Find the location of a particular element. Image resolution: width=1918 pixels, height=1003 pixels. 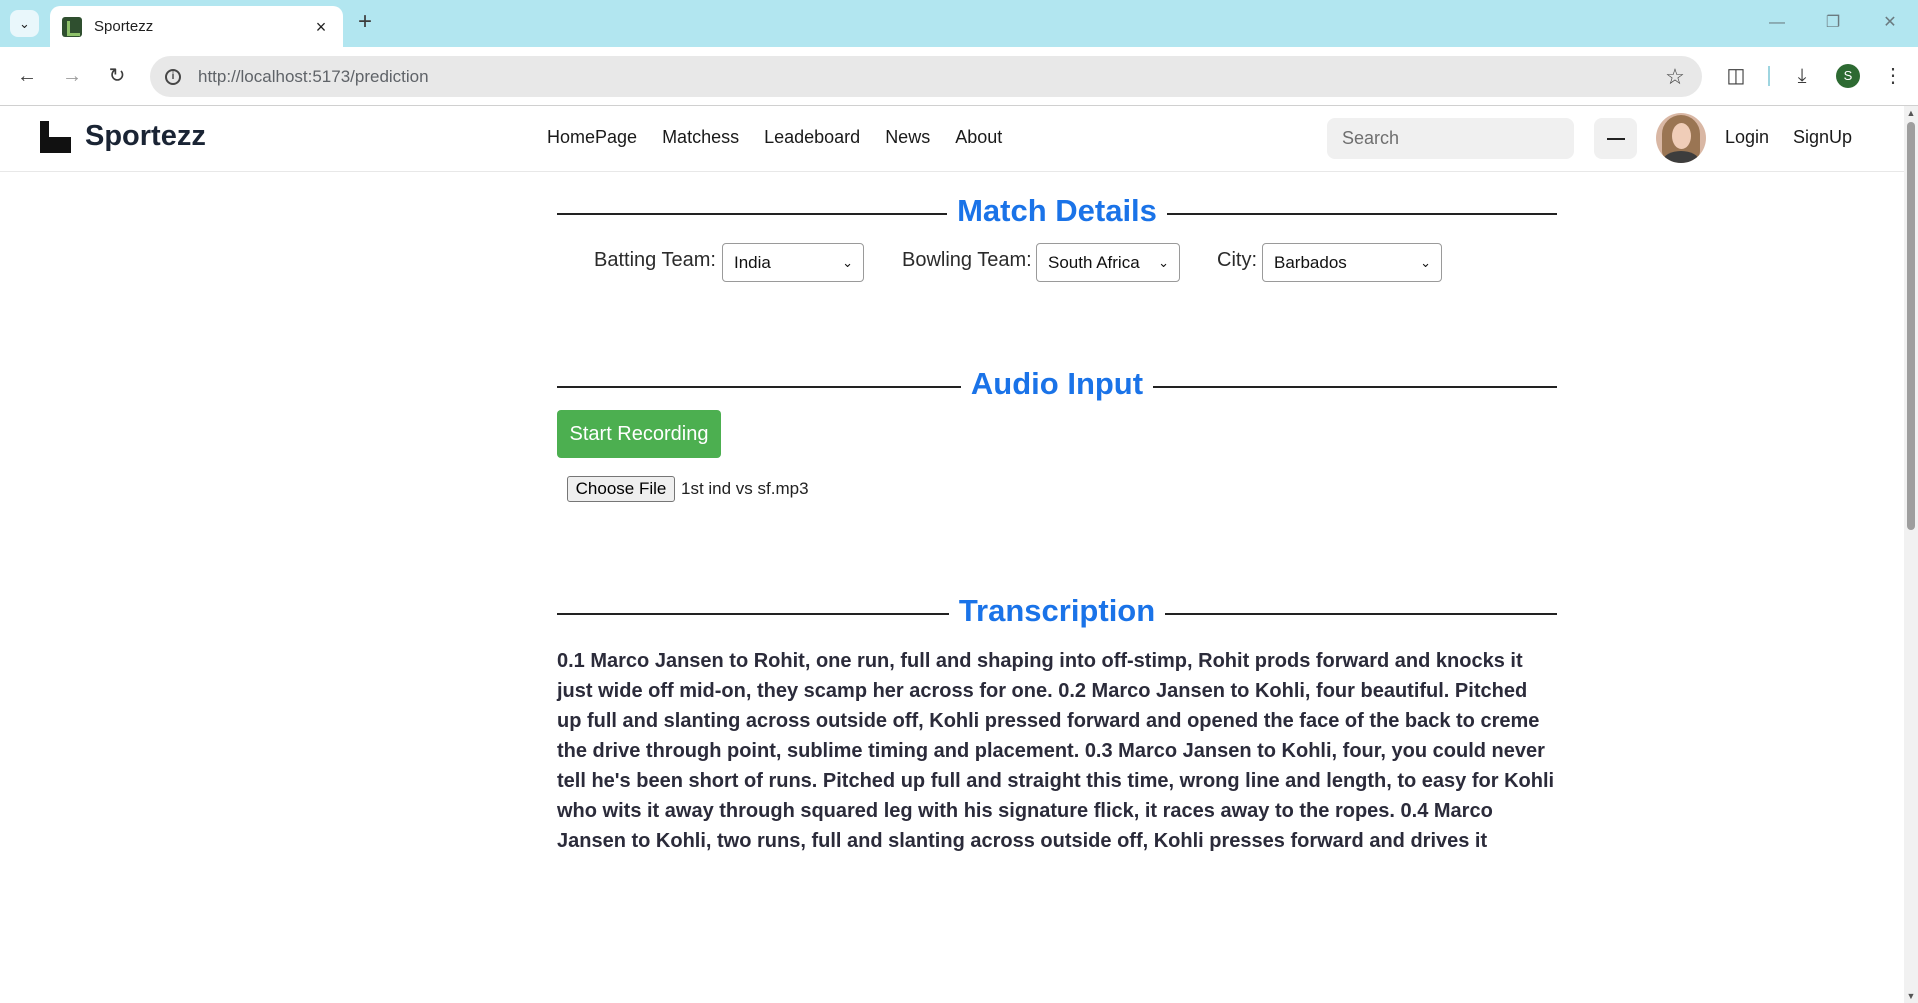

browser-tabstrip: ⌄ Sportezz × + — ❐ ✕ is located at coordinates (959, 23).